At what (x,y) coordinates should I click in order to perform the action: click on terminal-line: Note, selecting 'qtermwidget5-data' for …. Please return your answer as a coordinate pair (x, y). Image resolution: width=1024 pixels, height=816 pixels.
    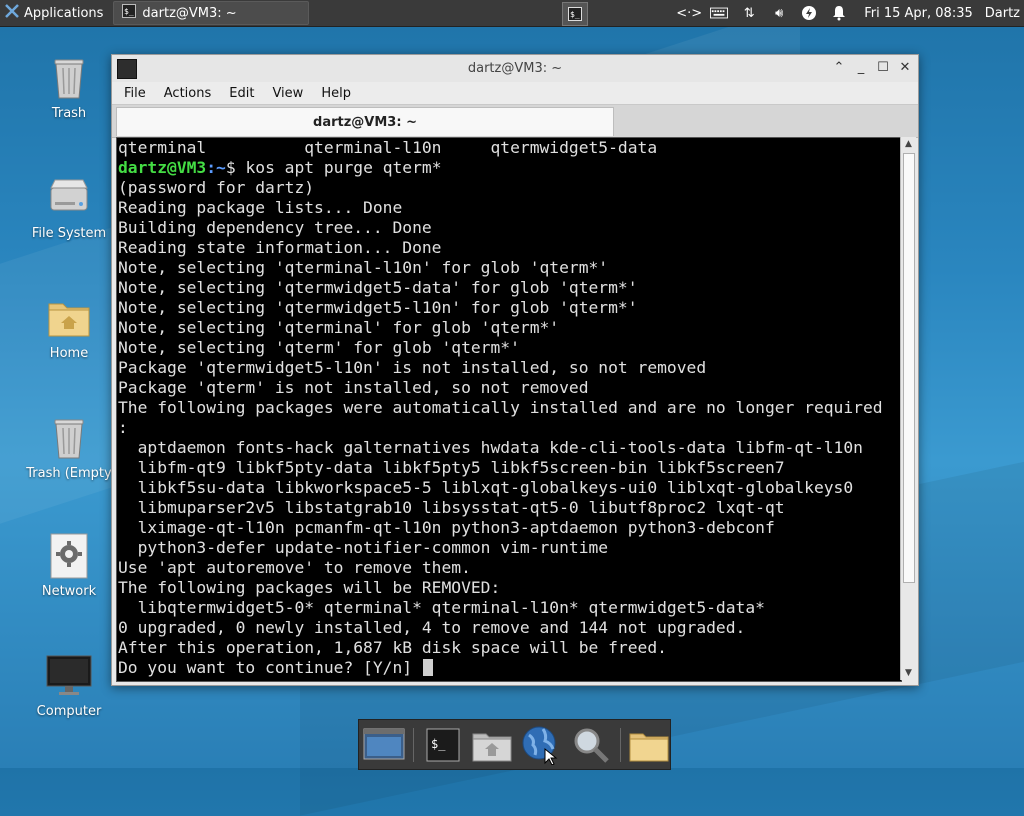
    Looking at the image, I should click on (378, 287).